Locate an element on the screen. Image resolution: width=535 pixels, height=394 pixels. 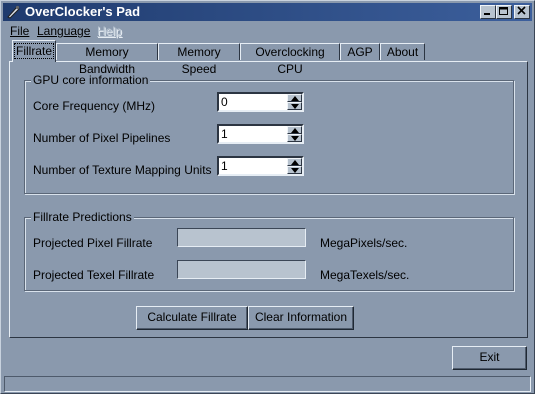
texture-units-label: Number of Texture Mapping Units is located at coordinates (122, 170).